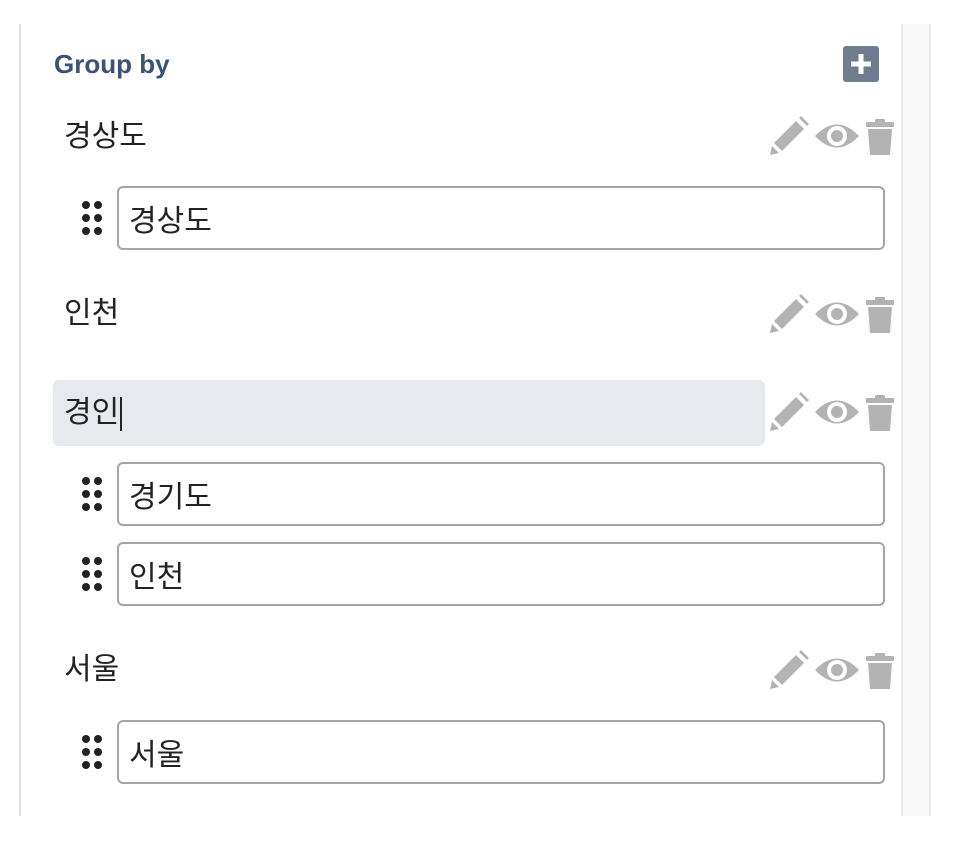 Image resolution: width=956 pixels, height=848 pixels. Describe the element at coordinates (916, 420) in the screenshot. I see `scrollbar-track` at that location.